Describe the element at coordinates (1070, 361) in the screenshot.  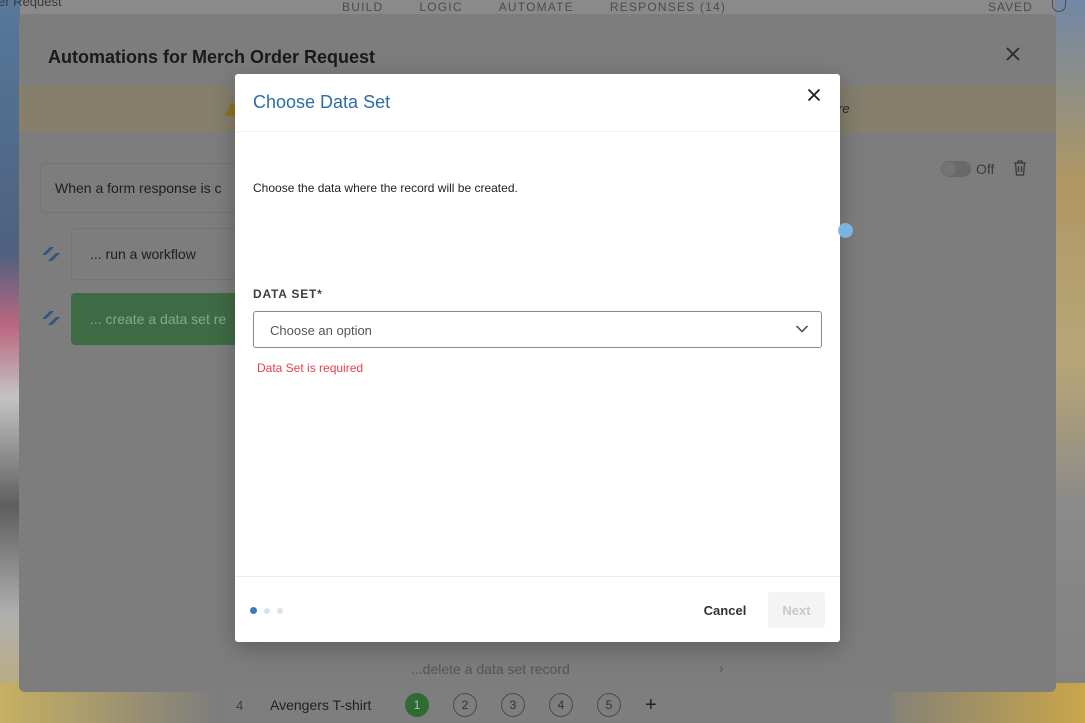
I see `background-artwork-right` at that location.